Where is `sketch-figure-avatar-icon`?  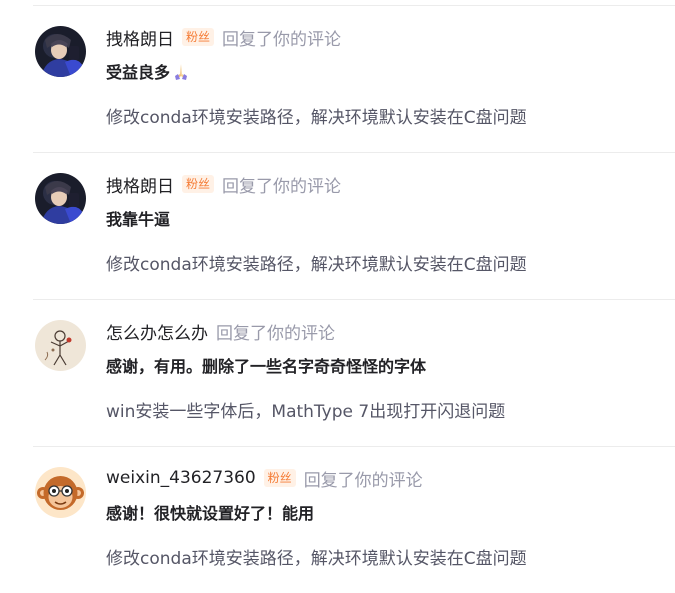
sketch-figure-avatar-icon is located at coordinates (60, 345).